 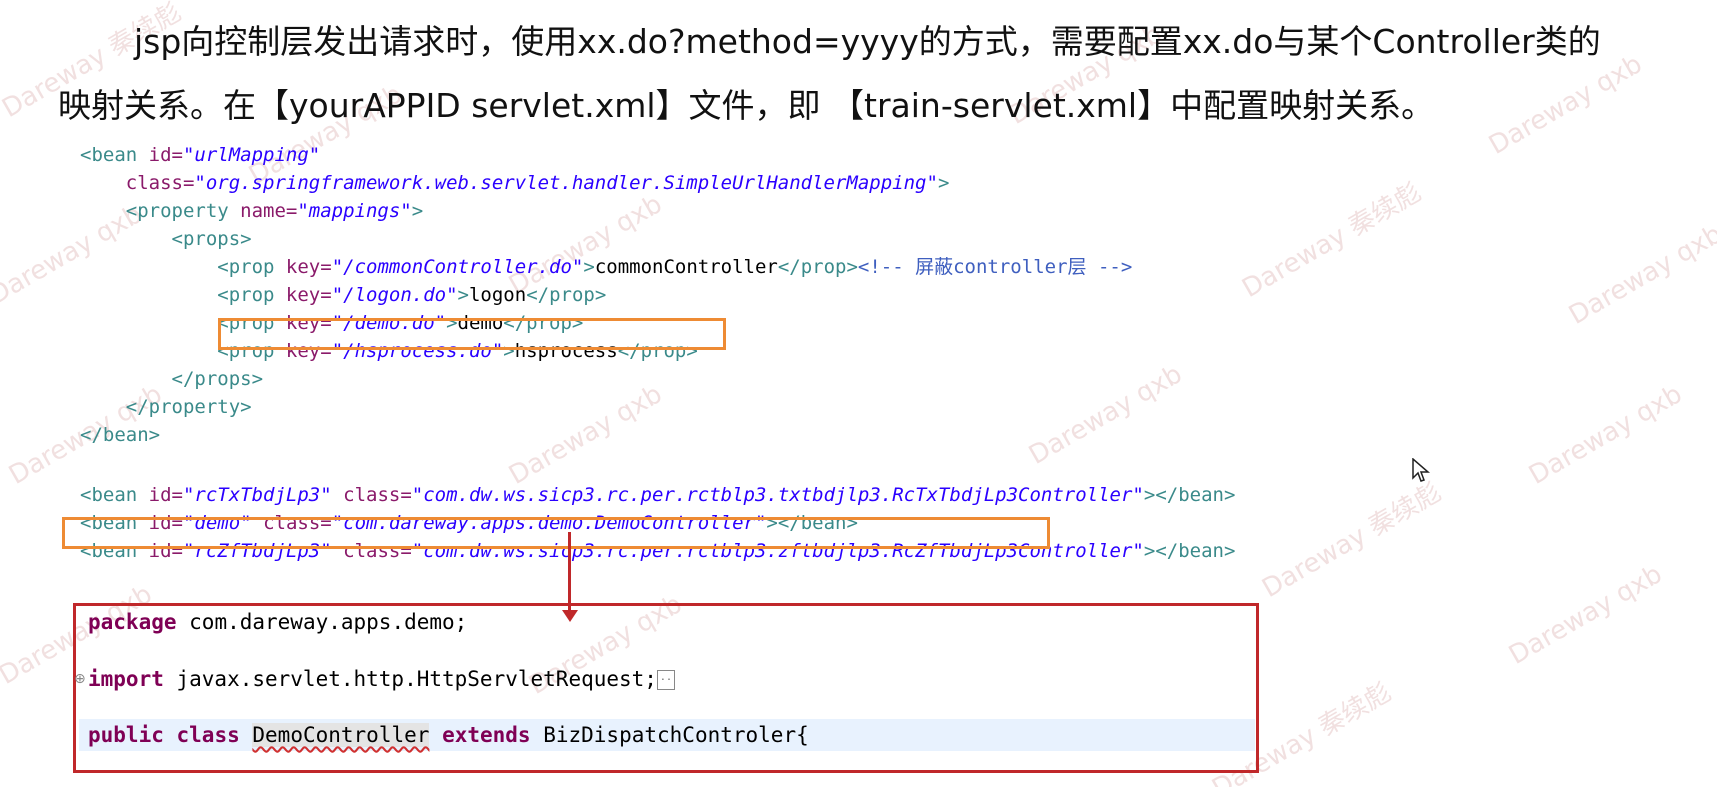 What do you see at coordinates (208, 735) in the screenshot?
I see `java-keyword: class` at bounding box center [208, 735].